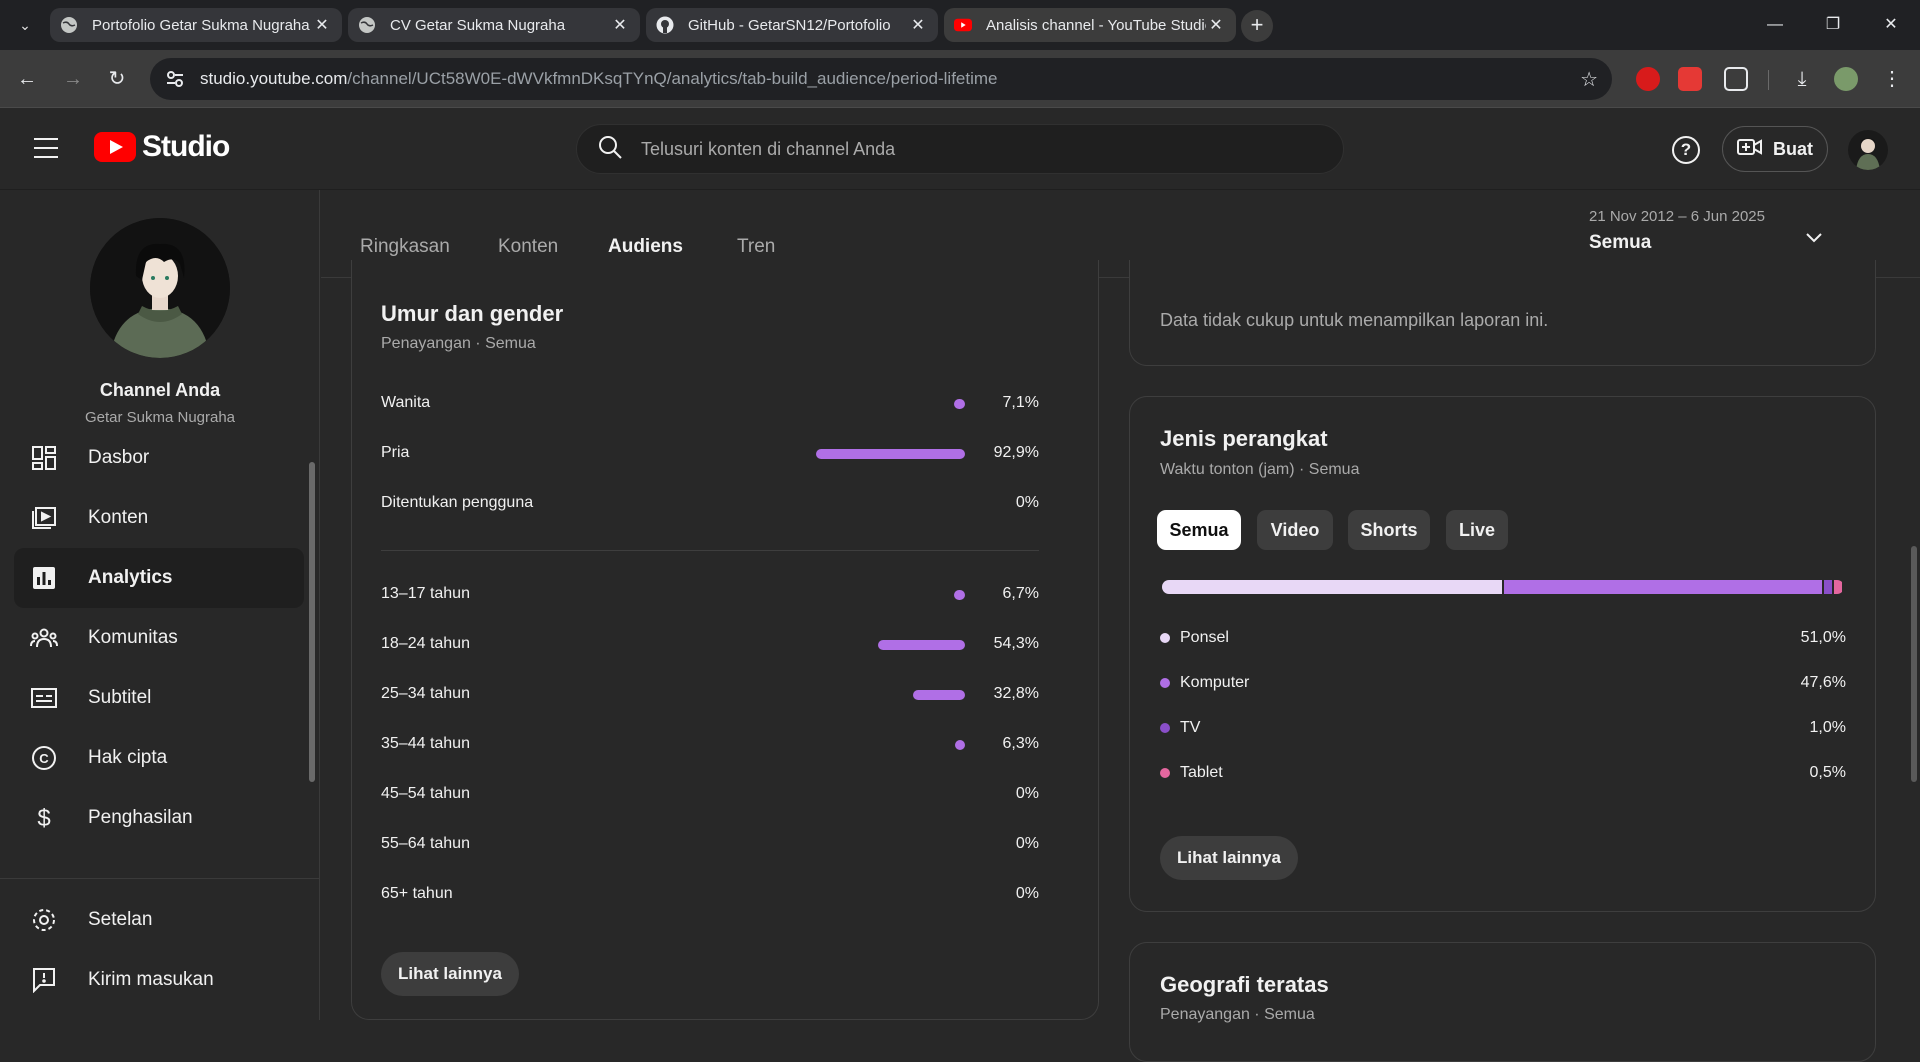 The image size is (1920, 1062). I want to click on device-type-title: Jenis perangkat, so click(1244, 438).